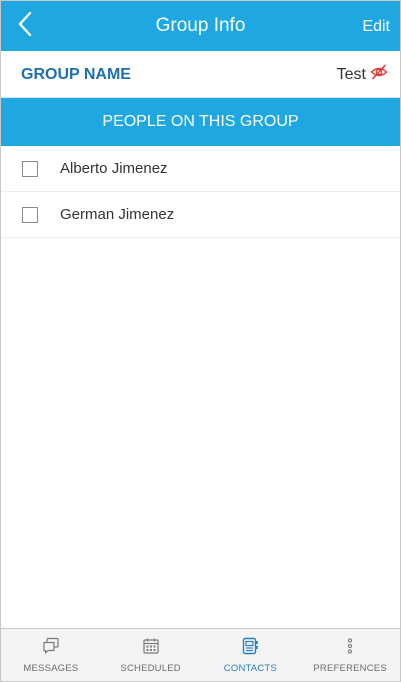 The height and width of the screenshot is (682, 401). What do you see at coordinates (350, 646) in the screenshot?
I see `more-vertical-icon` at bounding box center [350, 646].